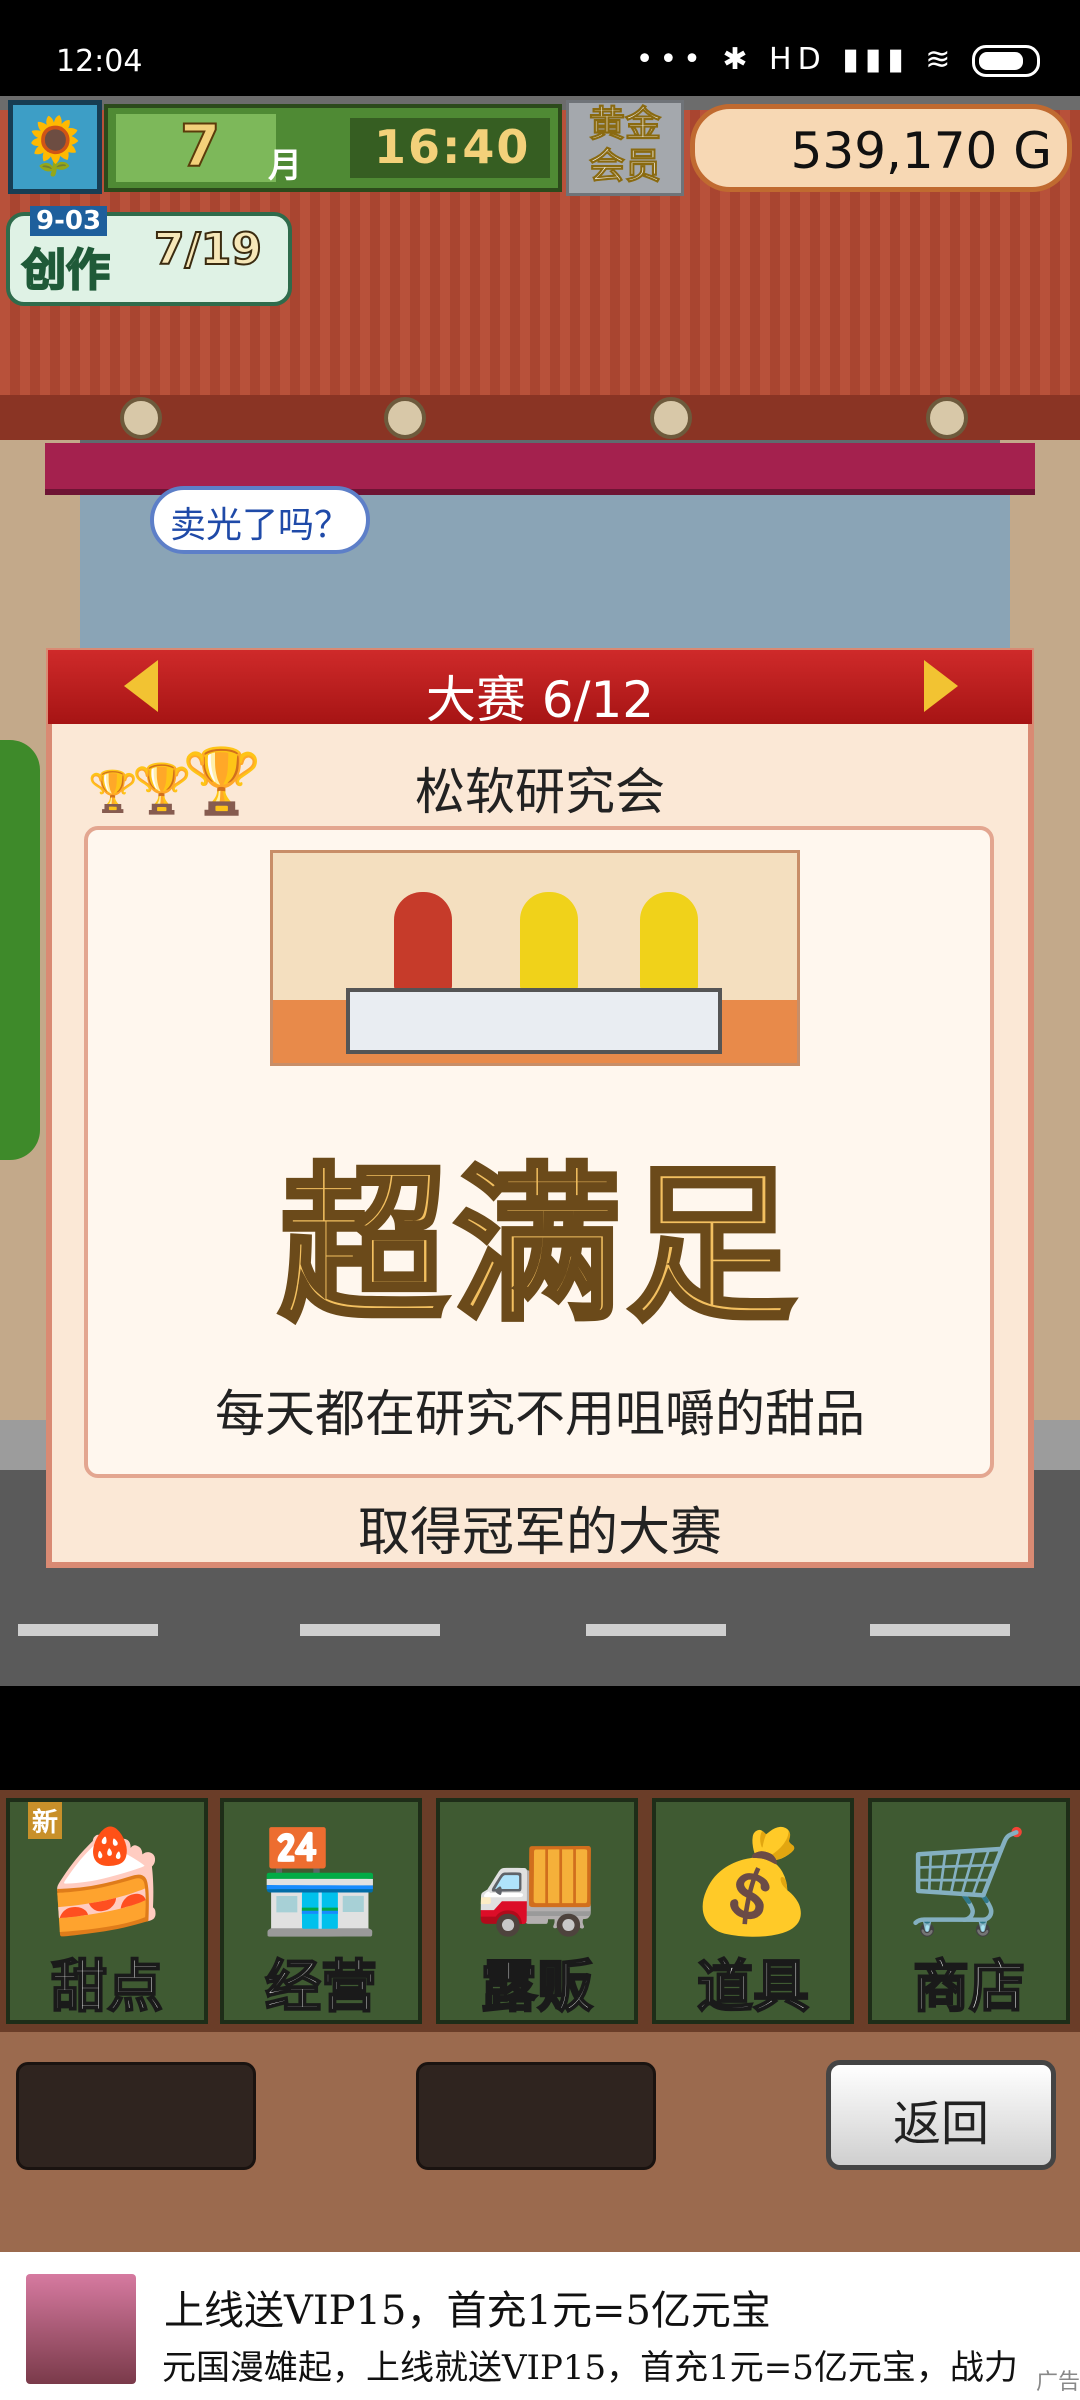  What do you see at coordinates (540, 700) in the screenshot?
I see `contest-title: 大赛 6/12` at bounding box center [540, 700].